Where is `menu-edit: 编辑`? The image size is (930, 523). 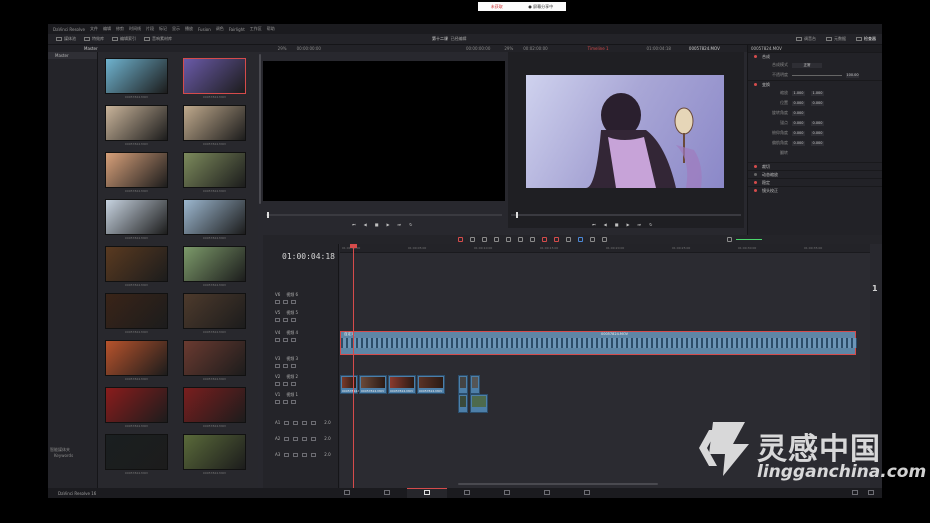 menu-edit: 编辑 is located at coordinates (107, 29).